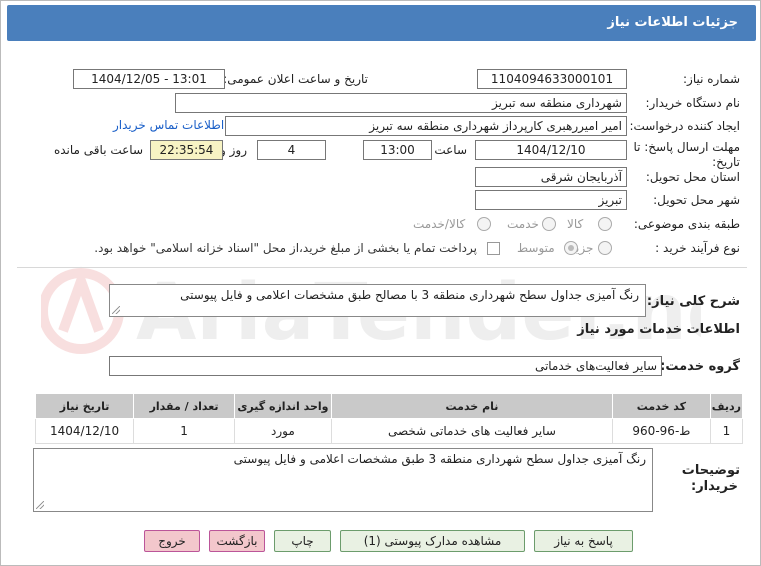 Image resolution: width=761 pixels, height=566 pixels. I want to click on exit-button: خروج, so click(172, 541).